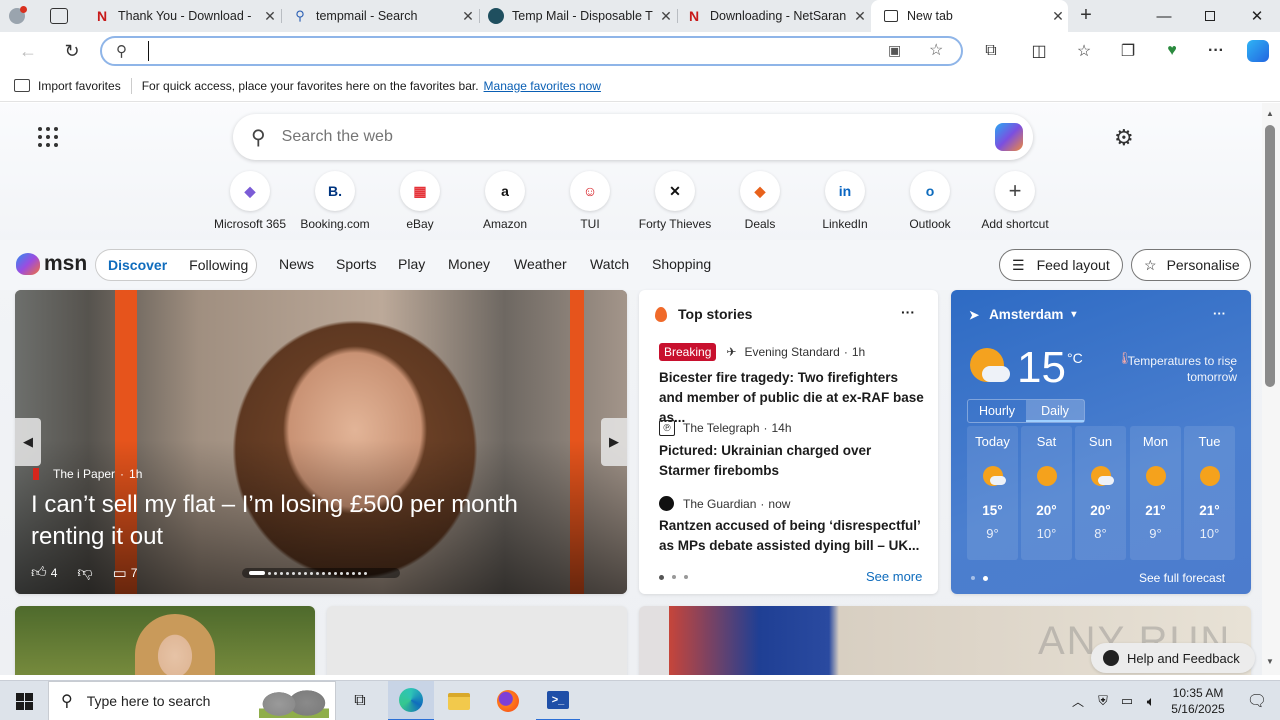  Describe the element at coordinates (936, 50) in the screenshot. I see `favorite-star-icon: ☆` at that location.